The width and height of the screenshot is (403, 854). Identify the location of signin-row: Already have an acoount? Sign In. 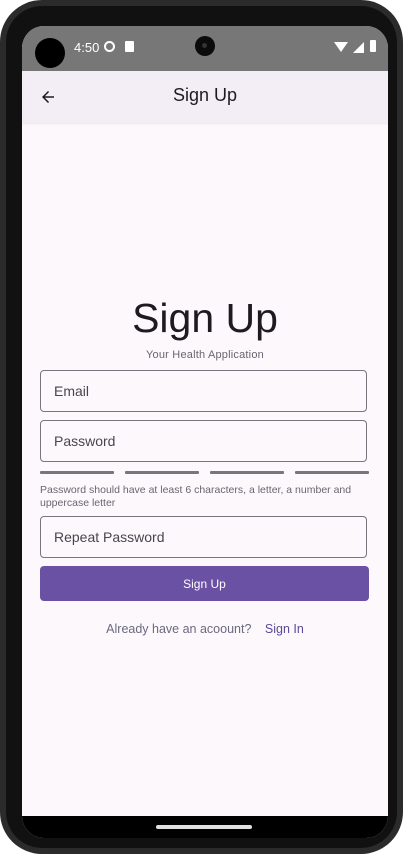
(205, 629).